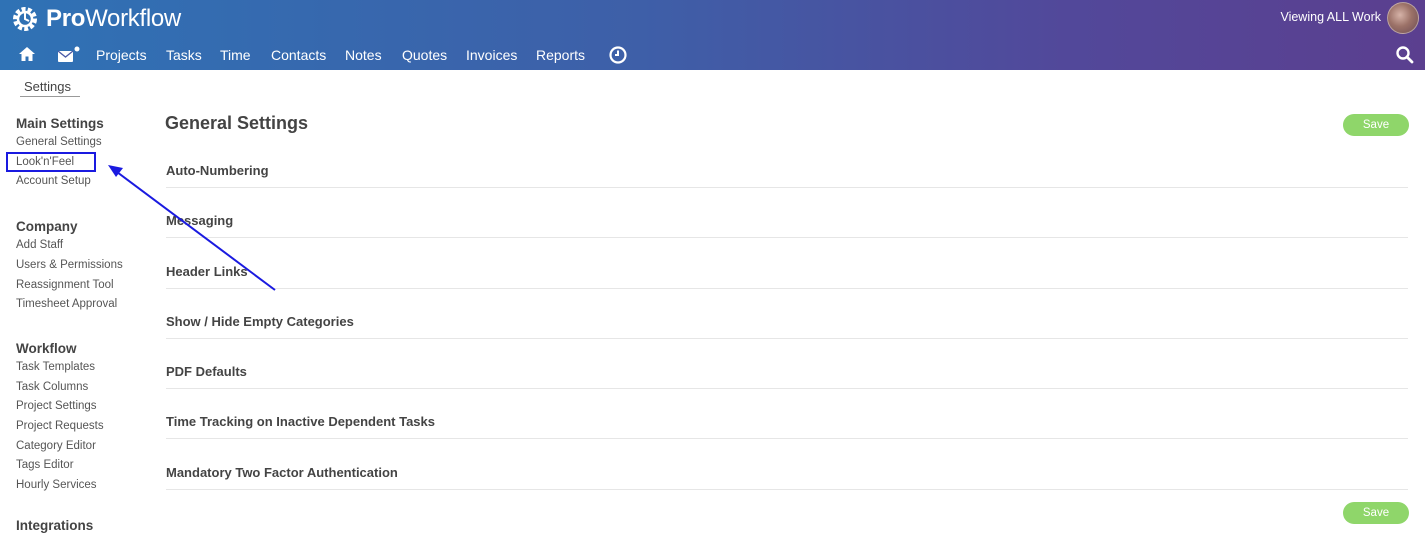  I want to click on section-header-links: Header Links, so click(787, 276).